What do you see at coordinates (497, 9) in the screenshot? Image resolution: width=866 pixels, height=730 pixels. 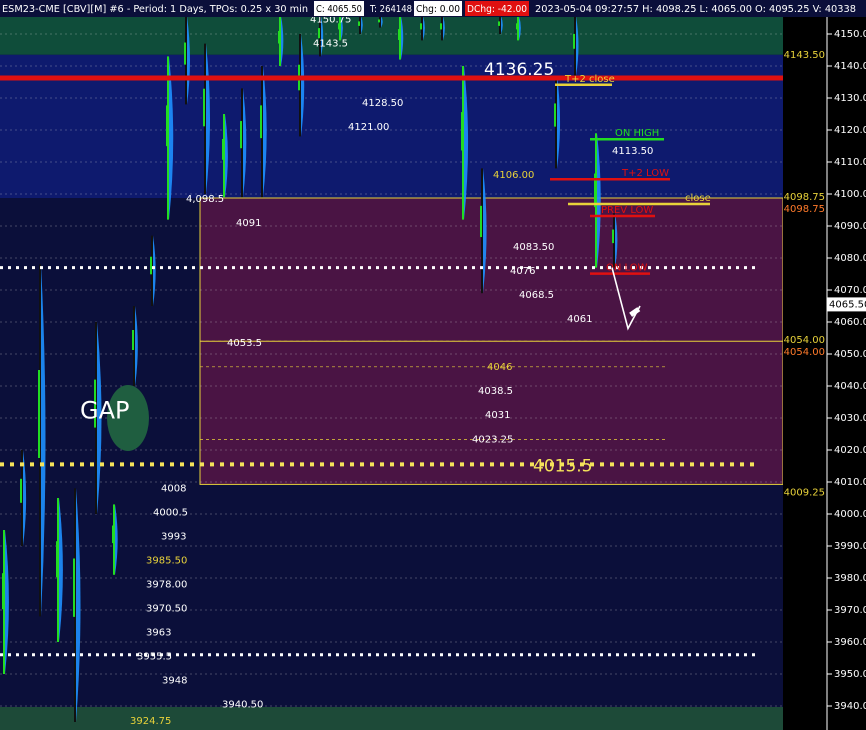 I see `header-text-4: DChg: -42.00` at bounding box center [497, 9].